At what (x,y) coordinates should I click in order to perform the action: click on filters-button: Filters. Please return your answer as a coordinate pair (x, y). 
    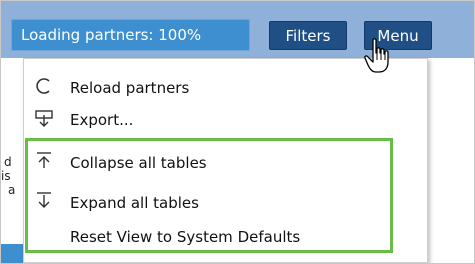
    Looking at the image, I should click on (308, 35).